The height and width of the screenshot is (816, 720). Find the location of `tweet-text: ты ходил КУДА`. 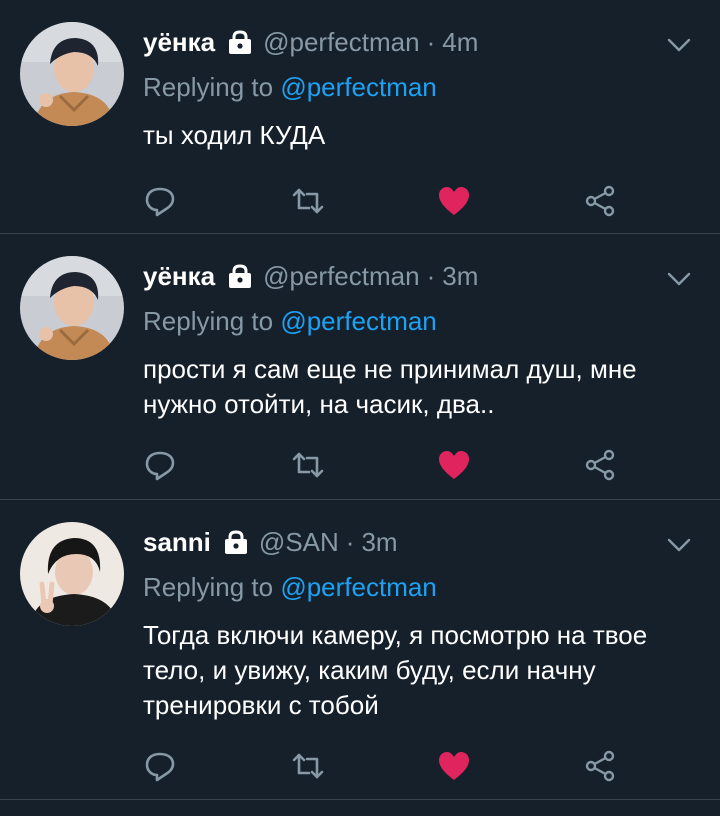

tweet-text: ты ходил КУДА is located at coordinates (234, 135).